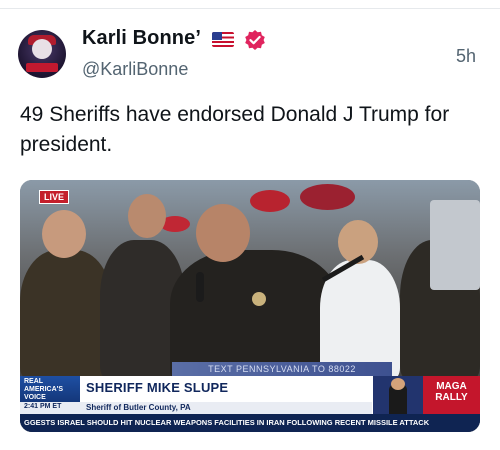 The image size is (500, 450). I want to click on verified-badge-icon, so click(255, 40).